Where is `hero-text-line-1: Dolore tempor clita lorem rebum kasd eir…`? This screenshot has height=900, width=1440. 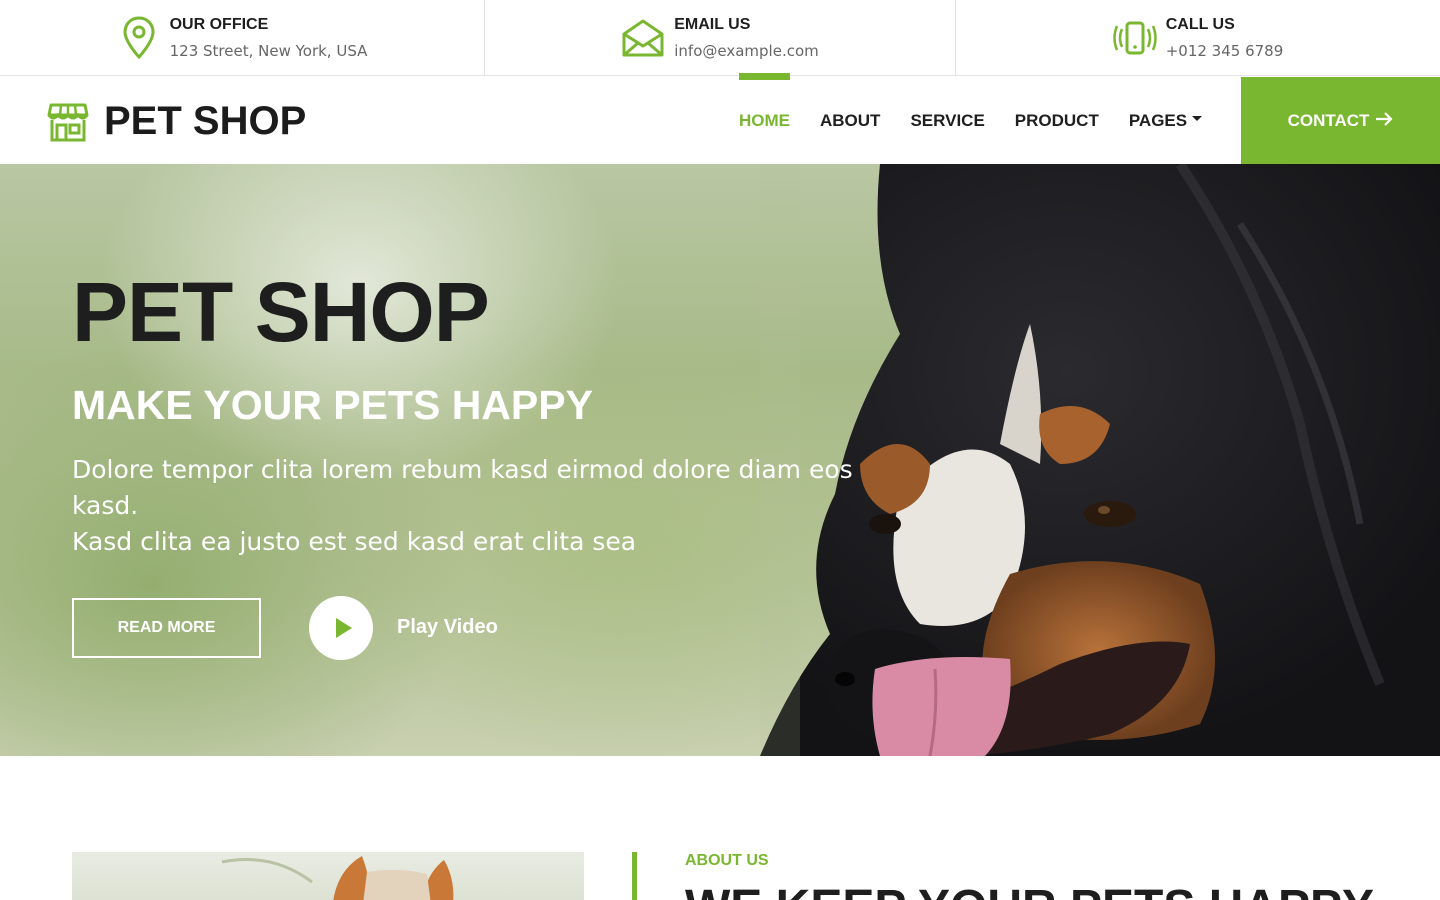 hero-text-line-1: Dolore tempor clita lorem rebum kasd eir… is located at coordinates (462, 487).